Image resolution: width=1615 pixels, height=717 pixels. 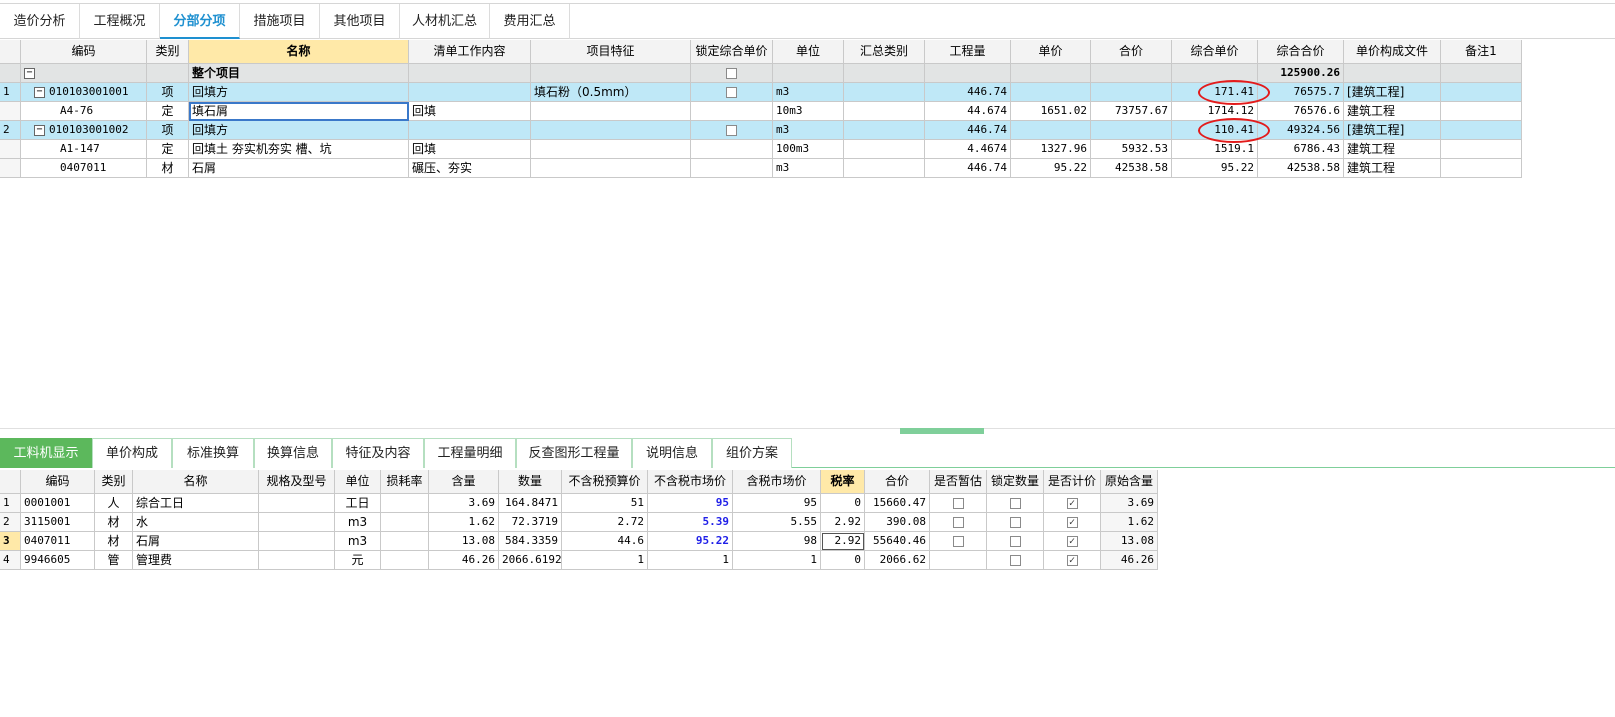 What do you see at coordinates (958, 482) in the screenshot?
I see `detail-header-estimate: 是否暂估` at bounding box center [958, 482].